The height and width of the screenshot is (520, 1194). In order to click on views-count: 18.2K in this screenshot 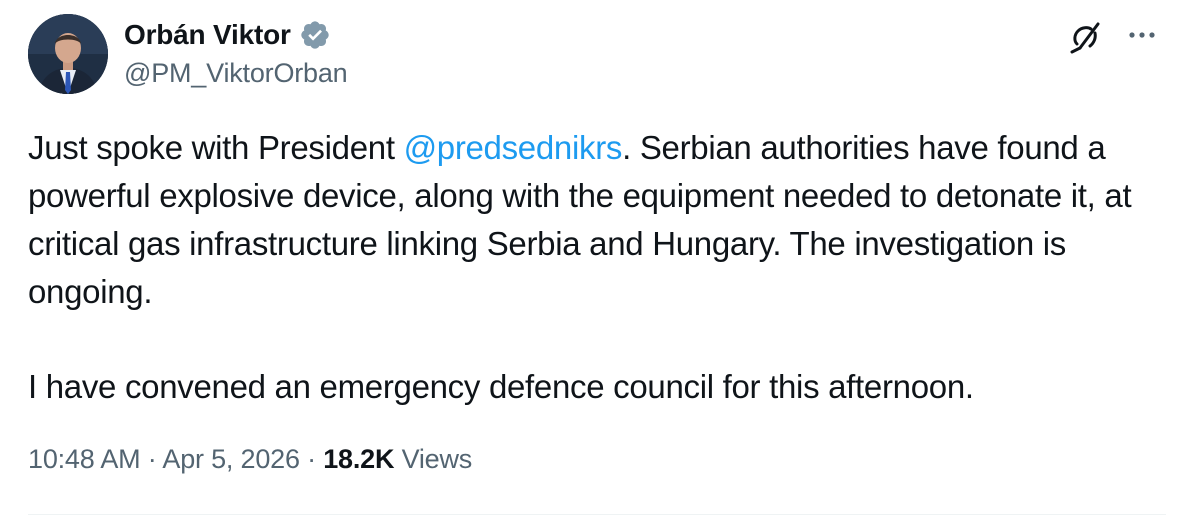, I will do `click(358, 459)`.